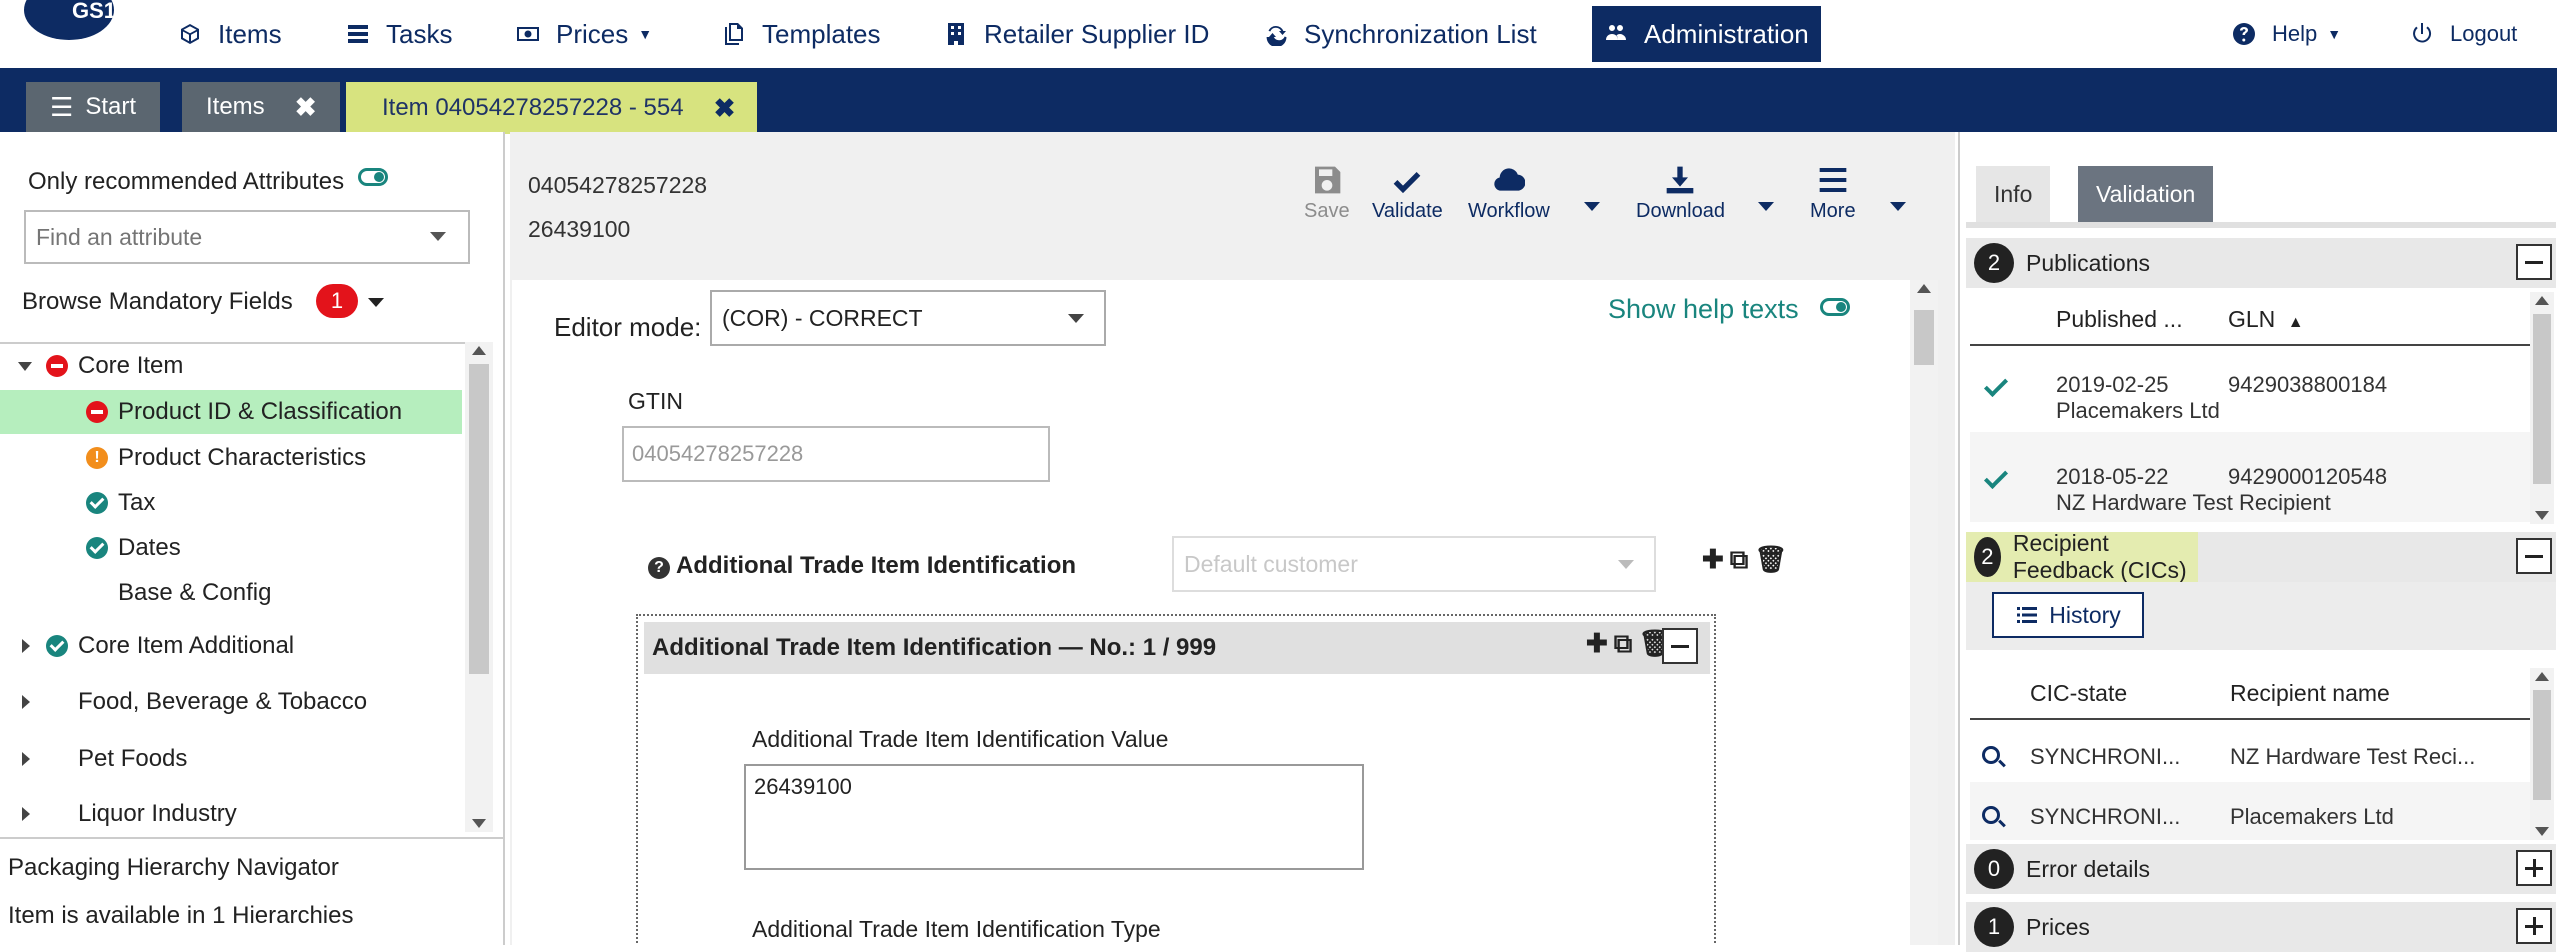 The height and width of the screenshot is (952, 2557). Describe the element at coordinates (97, 458) in the screenshot. I see `warning-status-icon: !` at that location.